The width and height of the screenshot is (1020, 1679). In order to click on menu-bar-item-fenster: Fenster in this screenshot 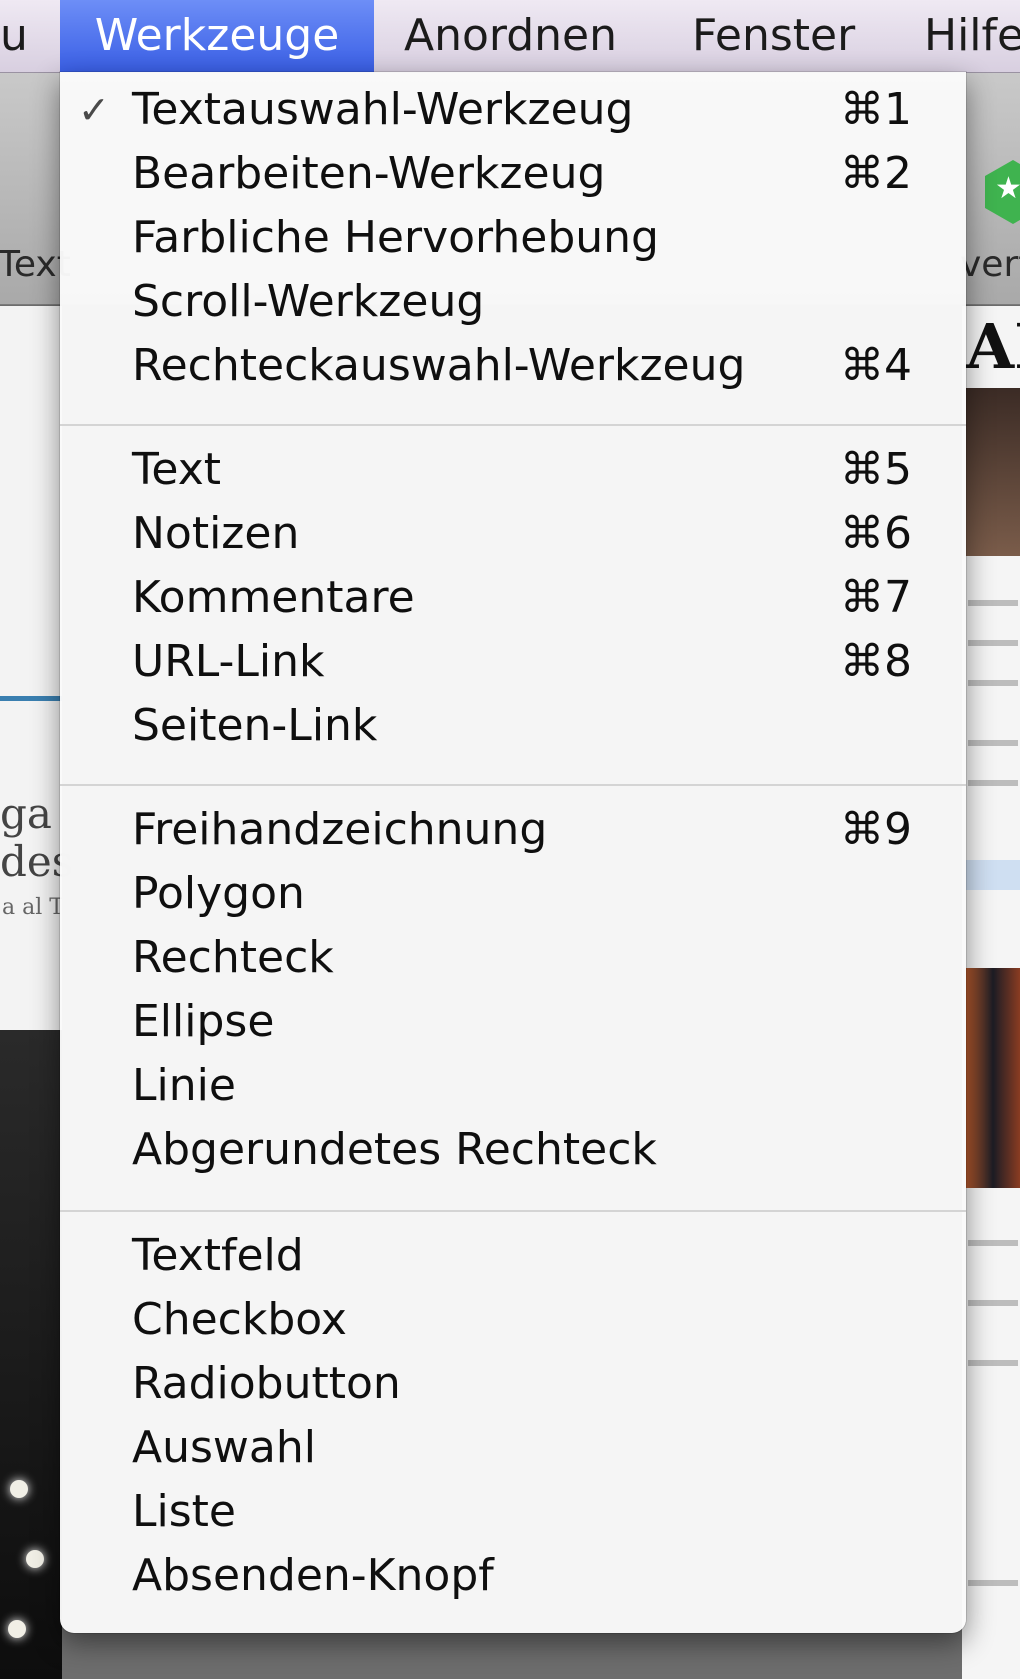, I will do `click(773, 36)`.